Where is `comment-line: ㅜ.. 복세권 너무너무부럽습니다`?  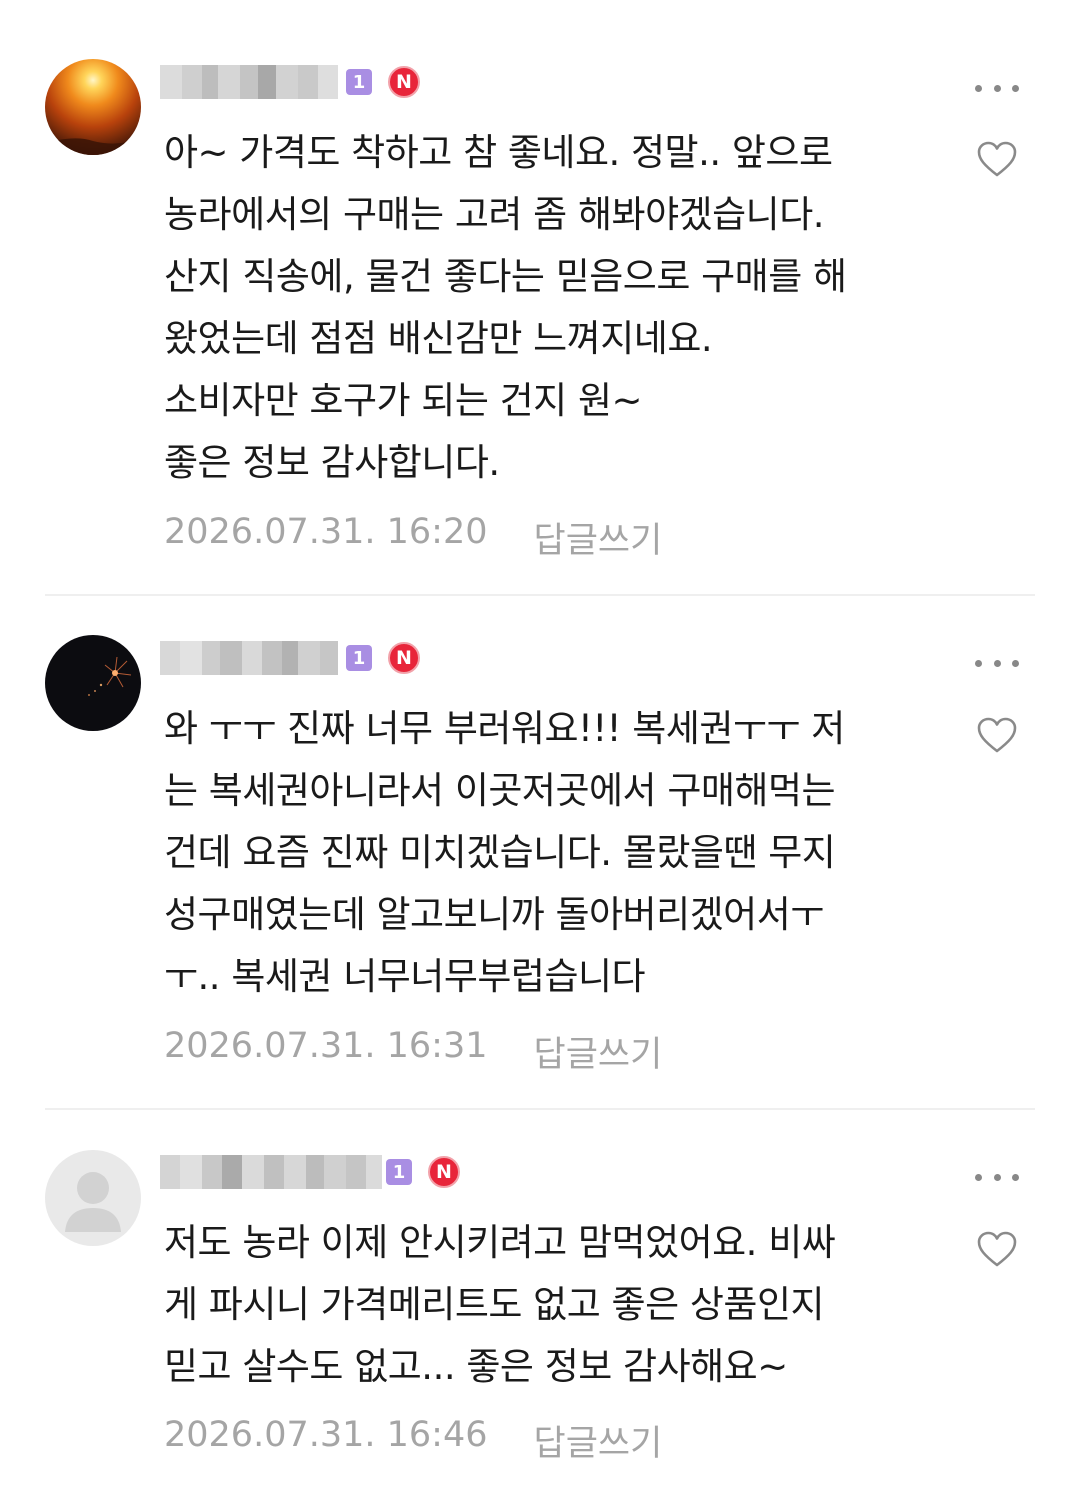 comment-line: ㅜ.. 복세권 너무너무부럽습니다 is located at coordinates (405, 976).